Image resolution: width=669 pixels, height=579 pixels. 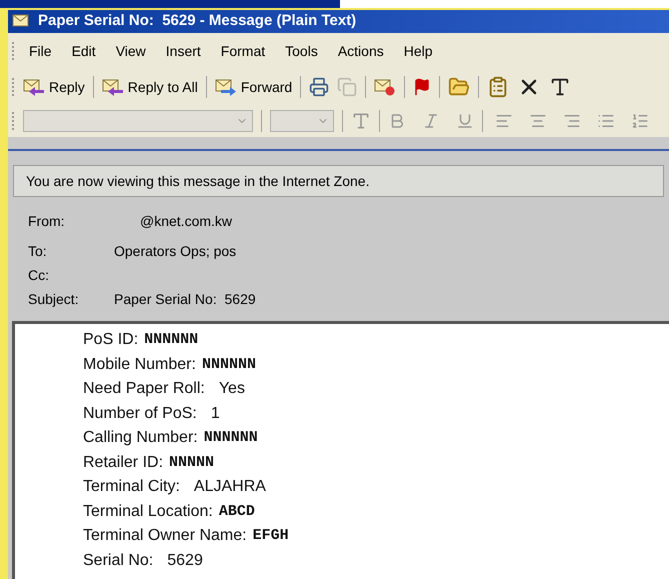 What do you see at coordinates (139, 364) in the screenshot?
I see `field-label: Mobile Number:` at bounding box center [139, 364].